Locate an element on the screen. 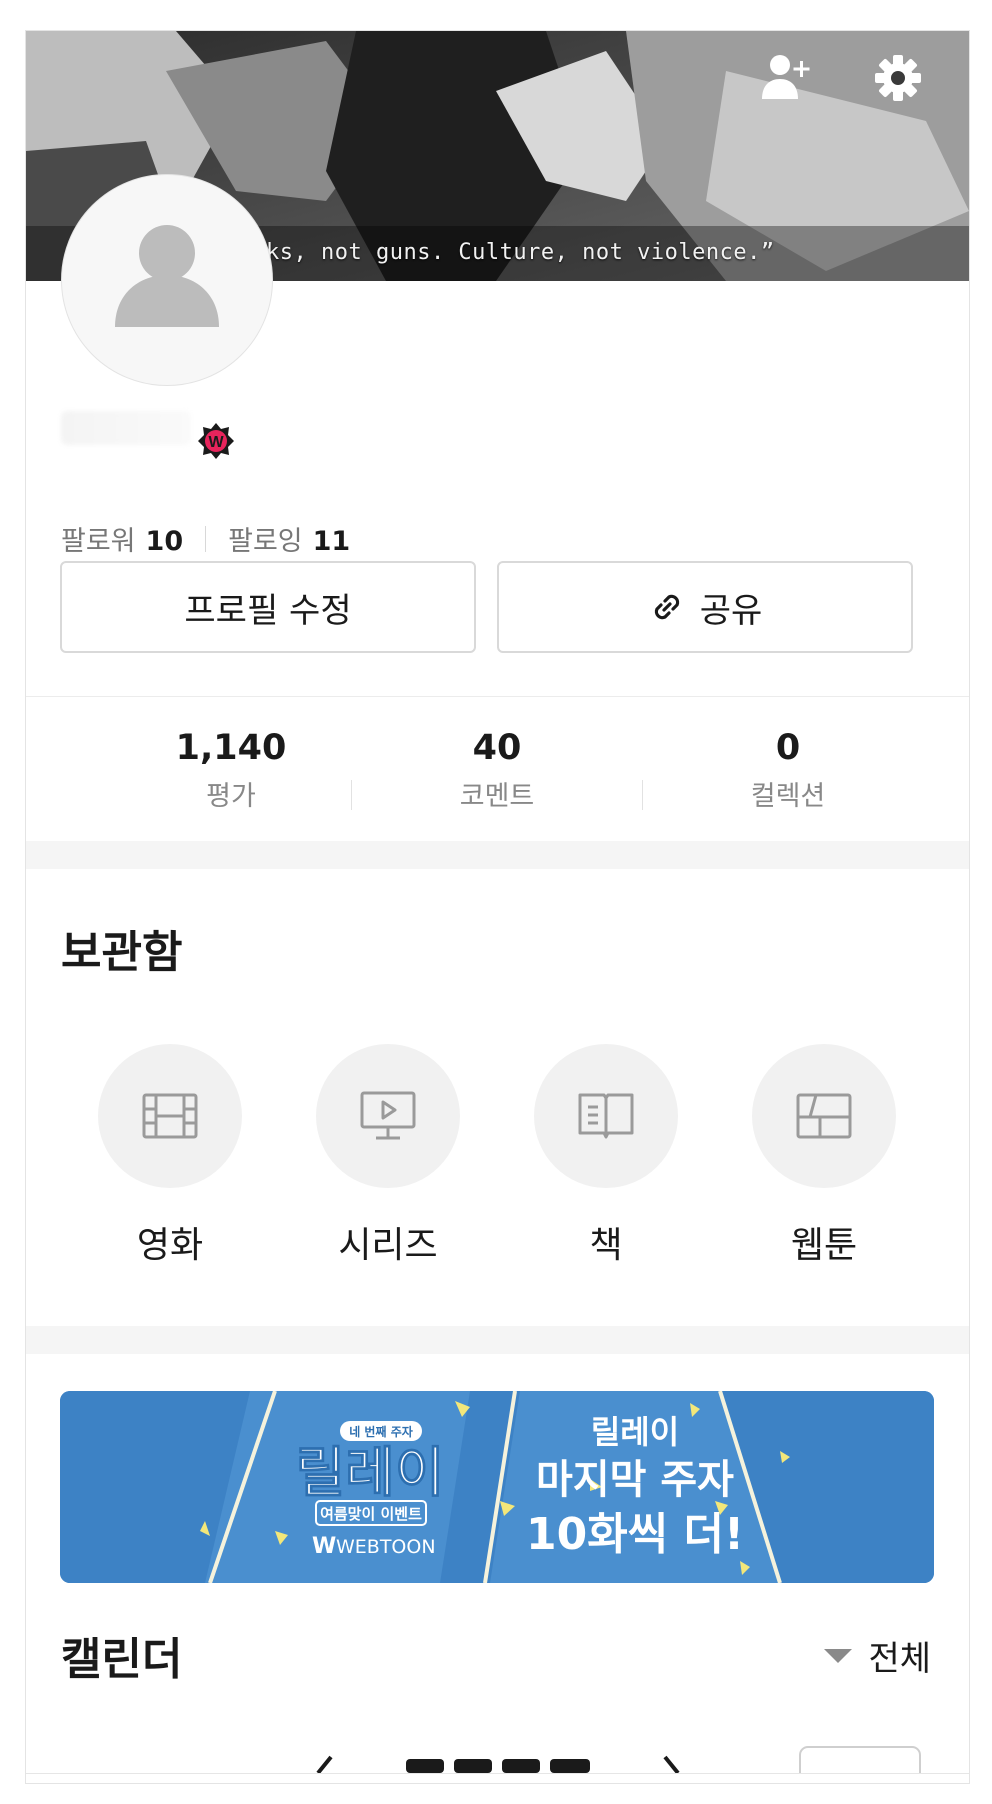 The height and width of the screenshot is (1804, 992). follow-divider is located at coordinates (206, 538).